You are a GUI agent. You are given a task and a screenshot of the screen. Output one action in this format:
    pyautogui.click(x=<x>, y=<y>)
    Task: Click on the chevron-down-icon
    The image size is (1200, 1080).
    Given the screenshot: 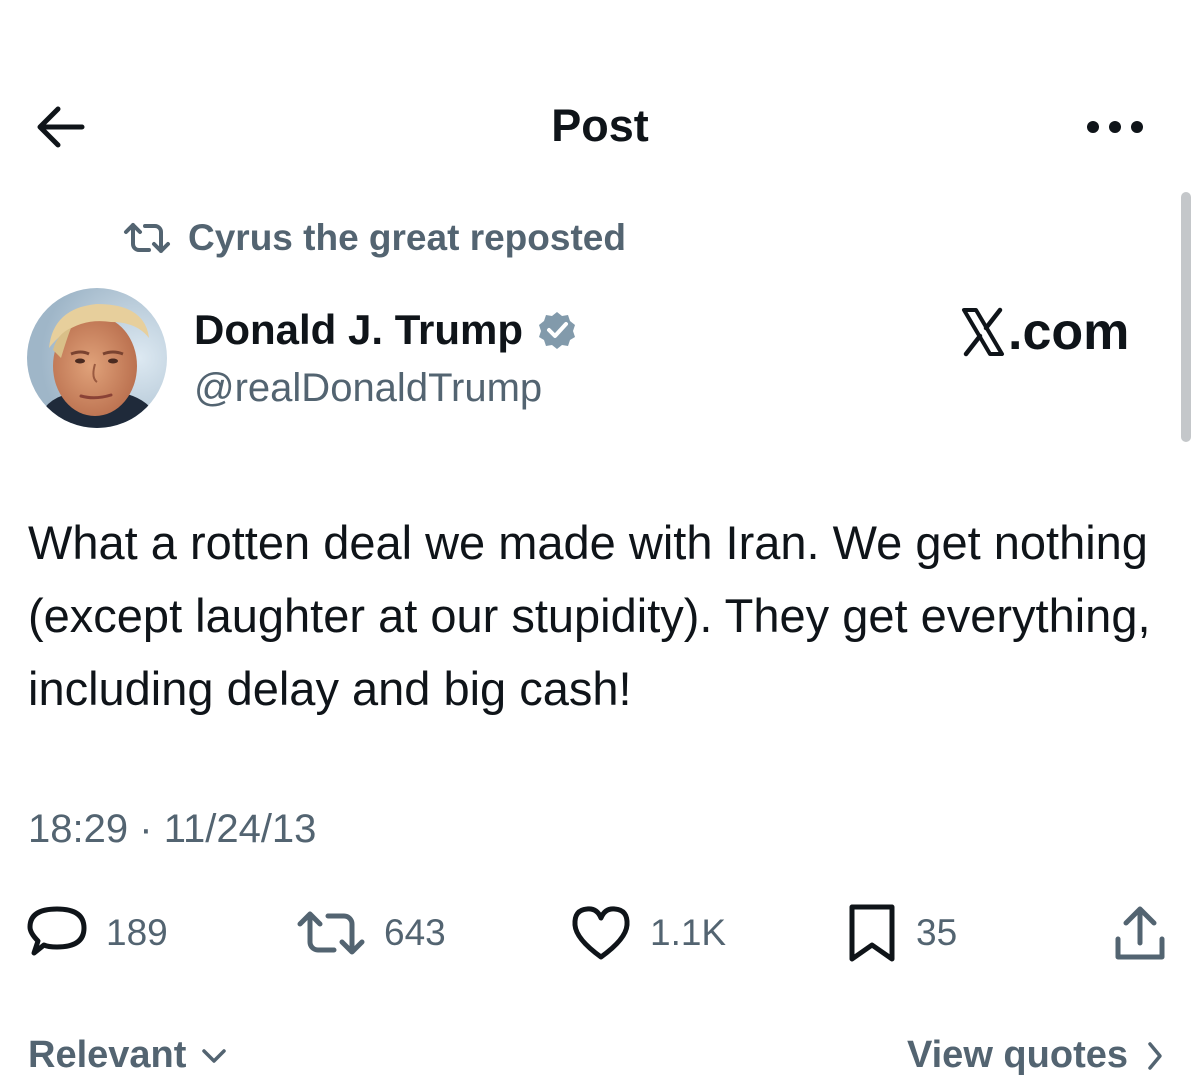 What is the action you would take?
    pyautogui.click(x=214, y=1055)
    